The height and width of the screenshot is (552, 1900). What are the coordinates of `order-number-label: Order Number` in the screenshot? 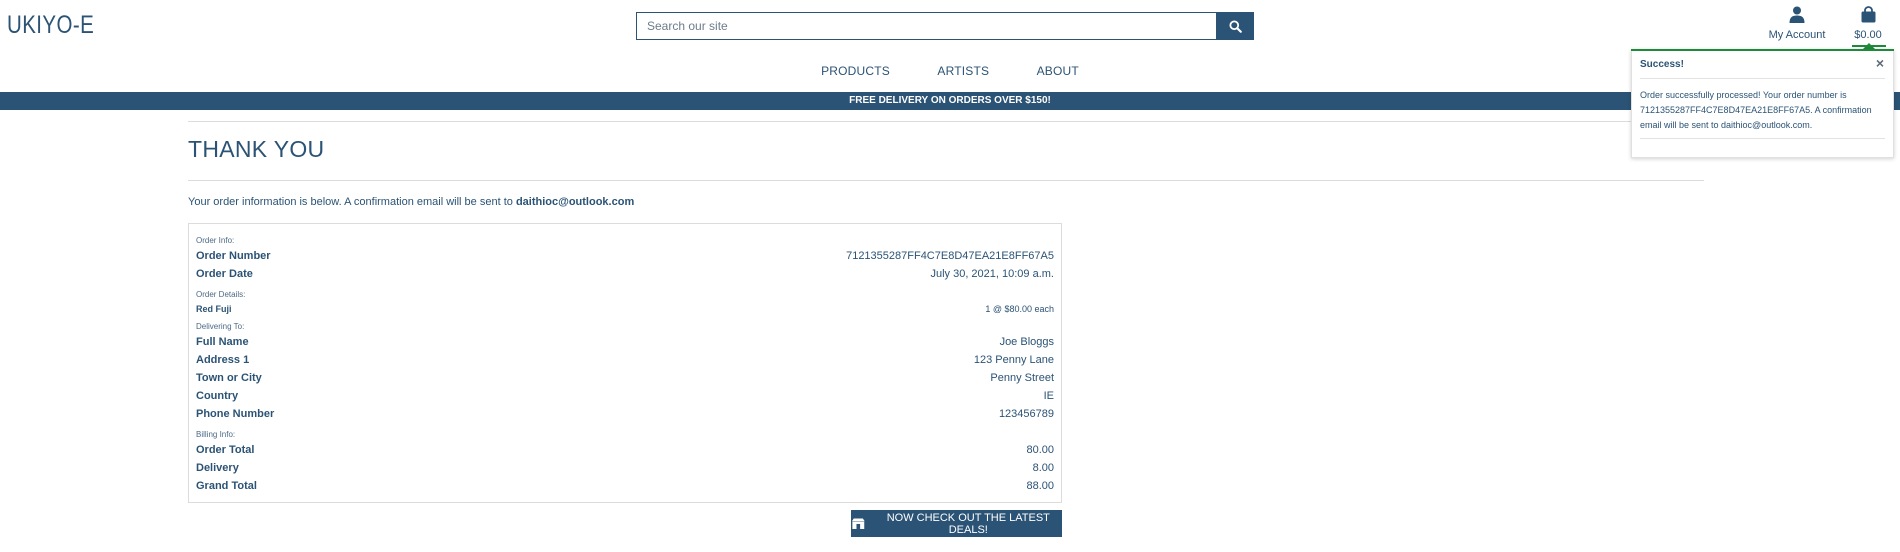 It's located at (233, 256).